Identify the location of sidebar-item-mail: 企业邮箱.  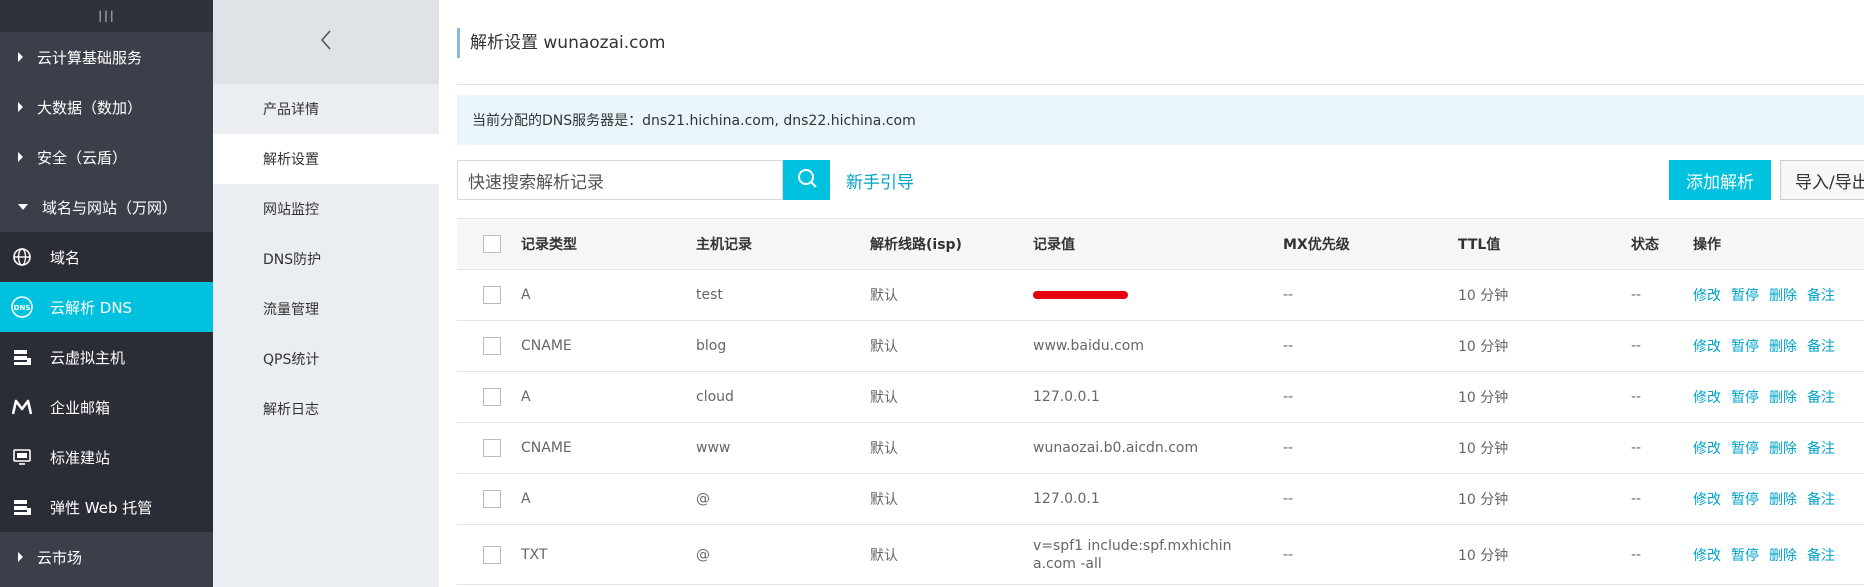
(106, 407).